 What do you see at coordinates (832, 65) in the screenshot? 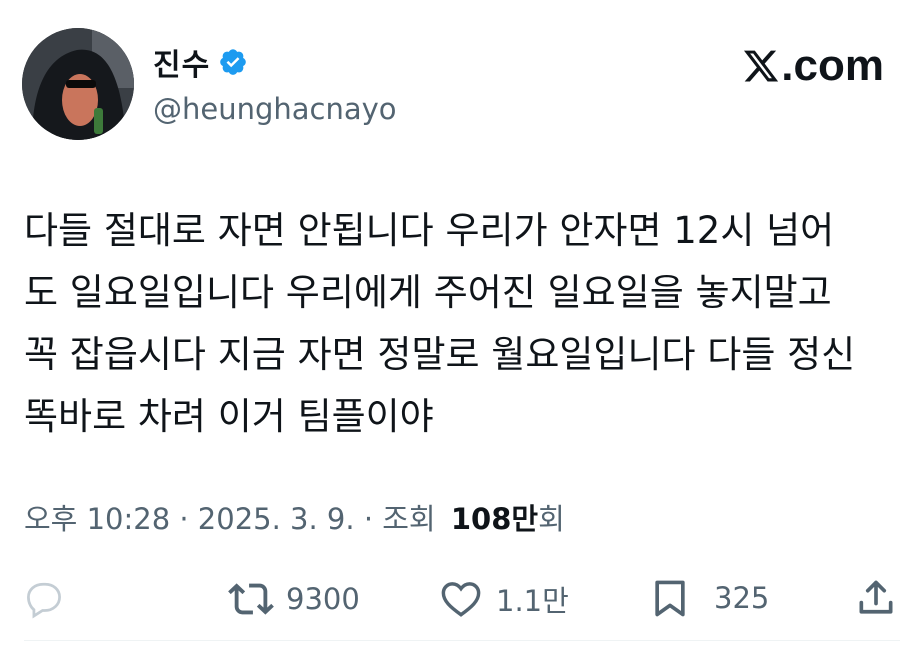
I see `brand-text: .com` at bounding box center [832, 65].